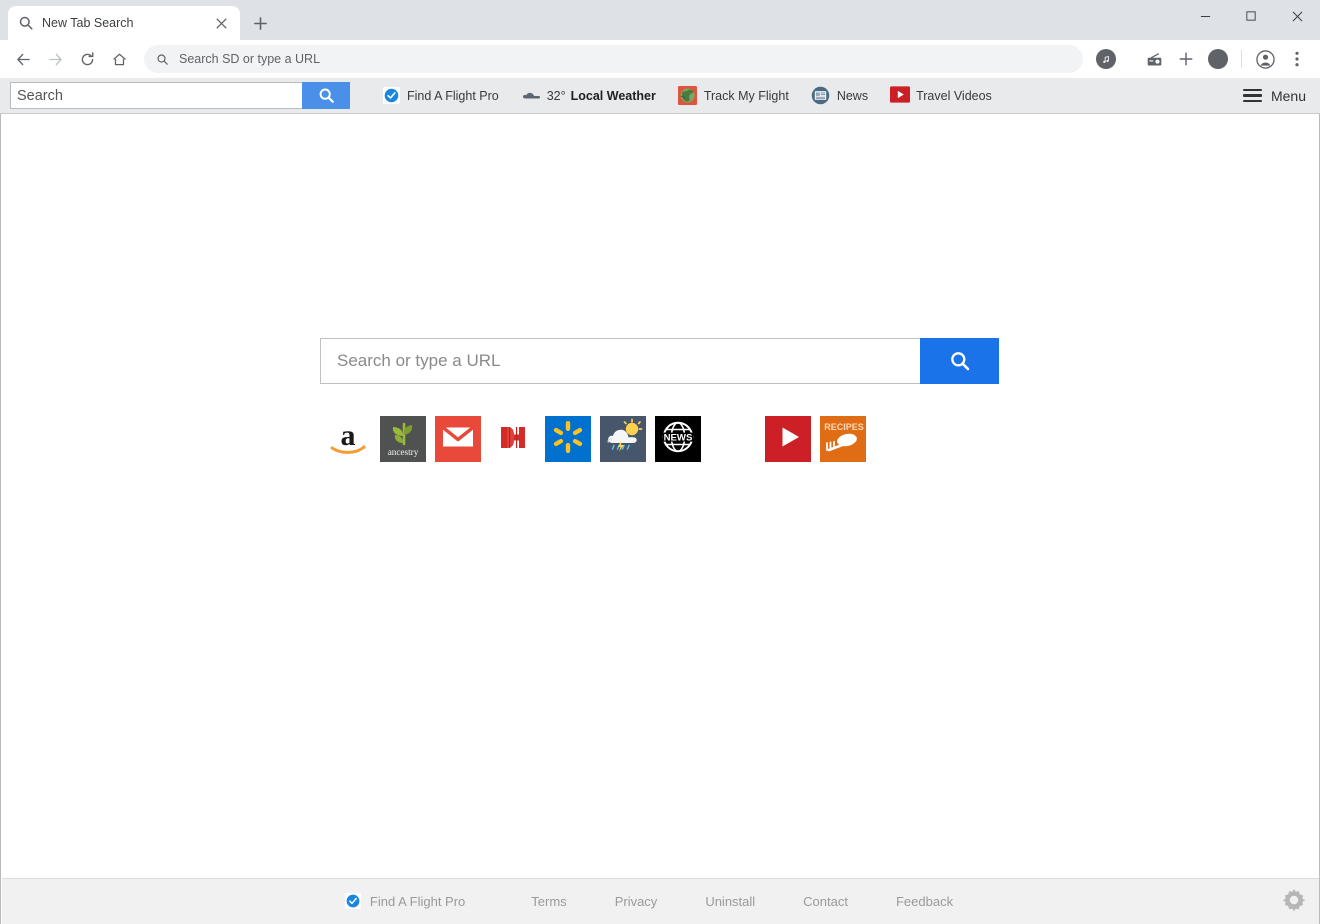 The height and width of the screenshot is (924, 1320). What do you see at coordinates (900, 95) in the screenshot?
I see `youtube-play-icon` at bounding box center [900, 95].